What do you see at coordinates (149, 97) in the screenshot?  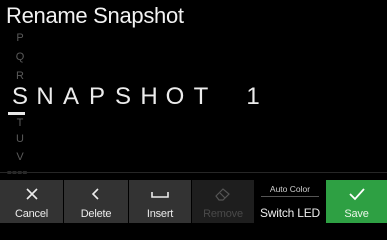 I see `name-char: H` at bounding box center [149, 97].